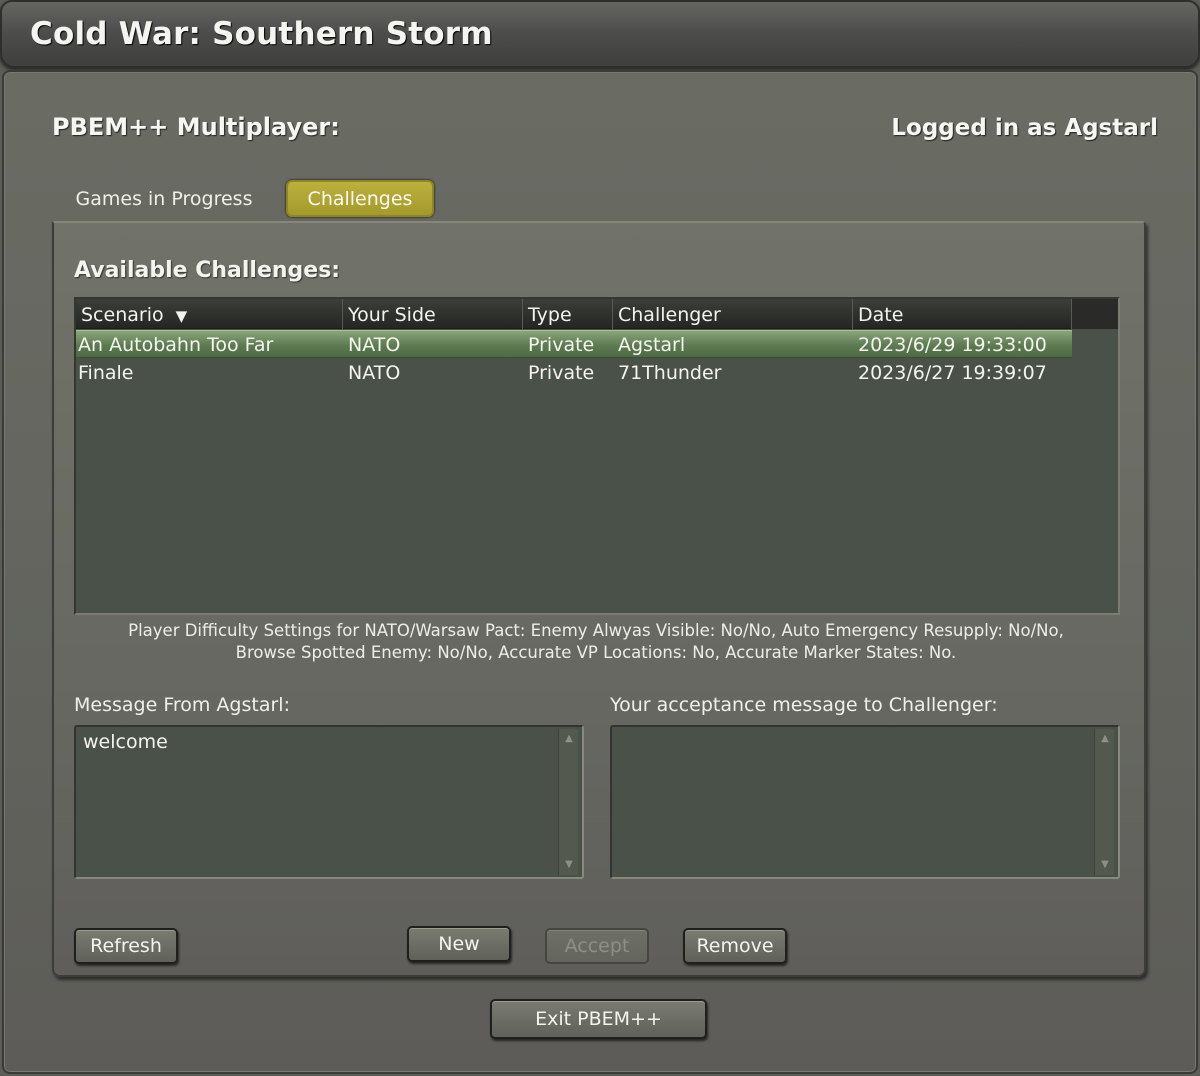 The height and width of the screenshot is (1076, 1200). I want to click on accept-button: Accept, so click(597, 946).